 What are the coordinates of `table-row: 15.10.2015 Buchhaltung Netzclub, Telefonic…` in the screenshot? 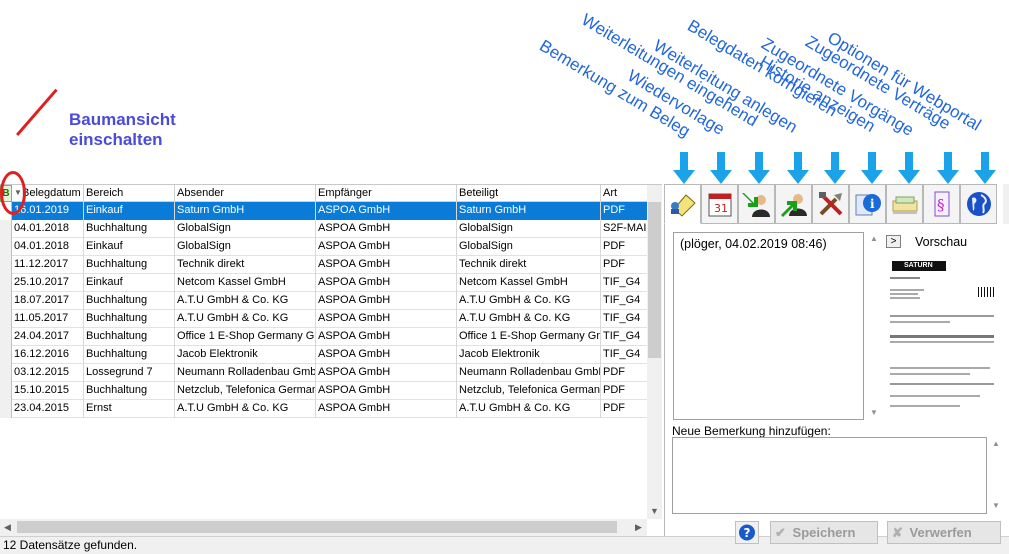 It's located at (323, 391).